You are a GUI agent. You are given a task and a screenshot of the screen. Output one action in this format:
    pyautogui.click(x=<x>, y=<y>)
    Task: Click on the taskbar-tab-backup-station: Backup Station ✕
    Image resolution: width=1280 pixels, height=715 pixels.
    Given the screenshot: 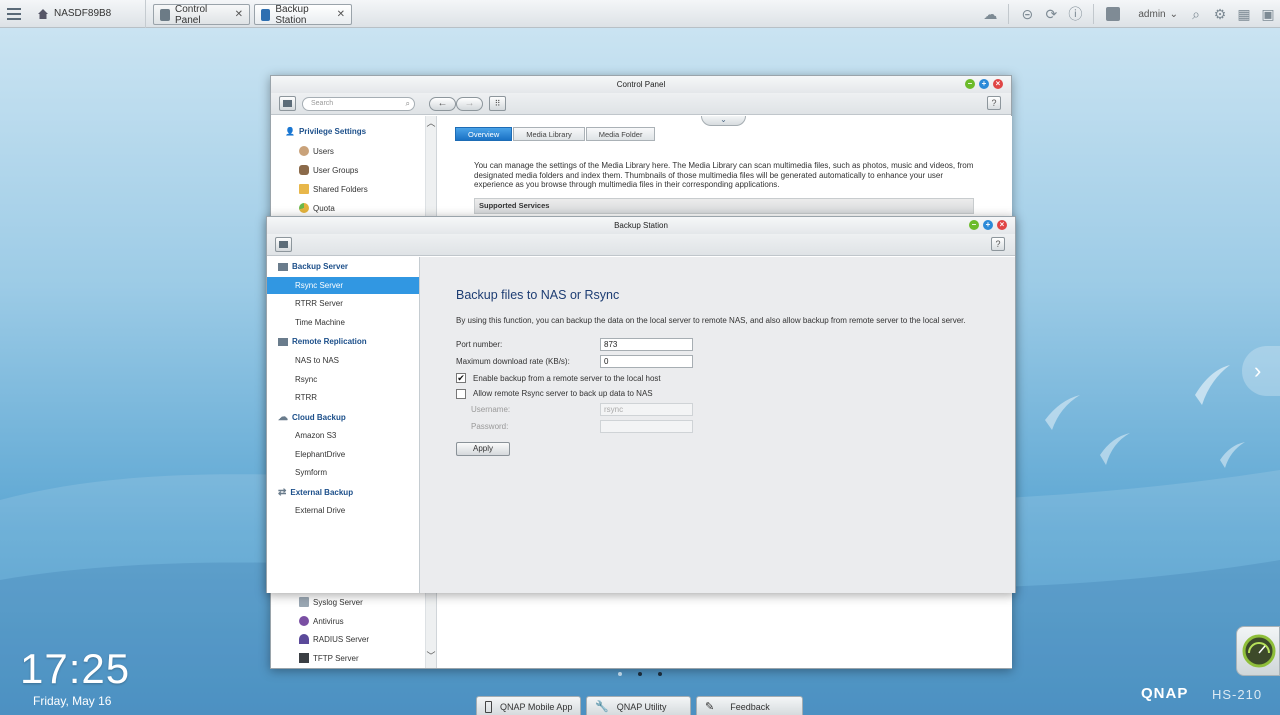 What is the action you would take?
    pyautogui.click(x=303, y=14)
    